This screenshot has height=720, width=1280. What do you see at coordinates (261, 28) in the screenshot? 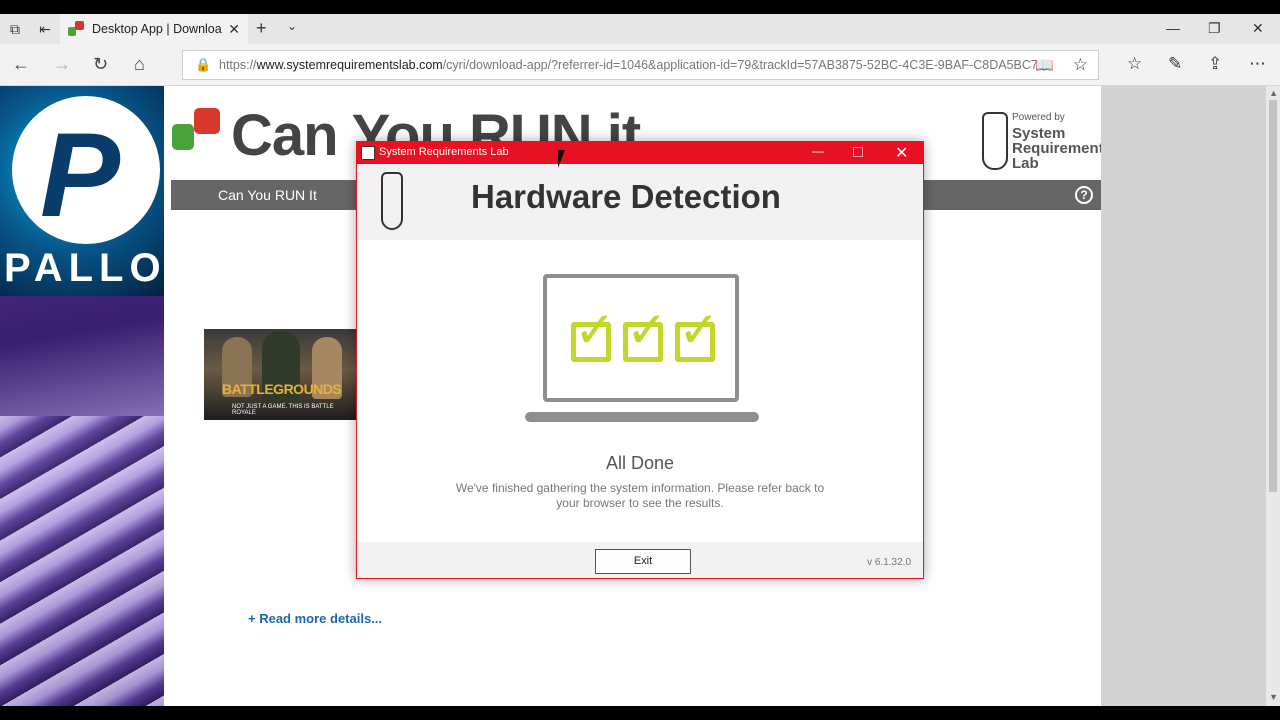
I see `new-tab-button: +` at bounding box center [261, 28].